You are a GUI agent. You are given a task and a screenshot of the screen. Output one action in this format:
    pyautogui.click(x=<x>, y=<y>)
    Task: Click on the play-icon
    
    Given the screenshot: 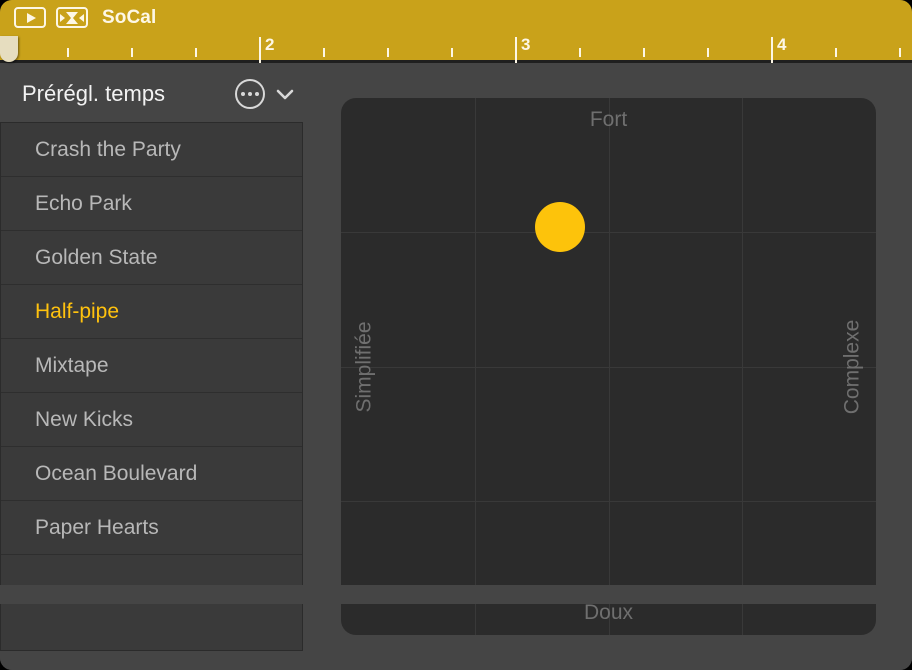 What is the action you would take?
    pyautogui.click(x=30, y=17)
    